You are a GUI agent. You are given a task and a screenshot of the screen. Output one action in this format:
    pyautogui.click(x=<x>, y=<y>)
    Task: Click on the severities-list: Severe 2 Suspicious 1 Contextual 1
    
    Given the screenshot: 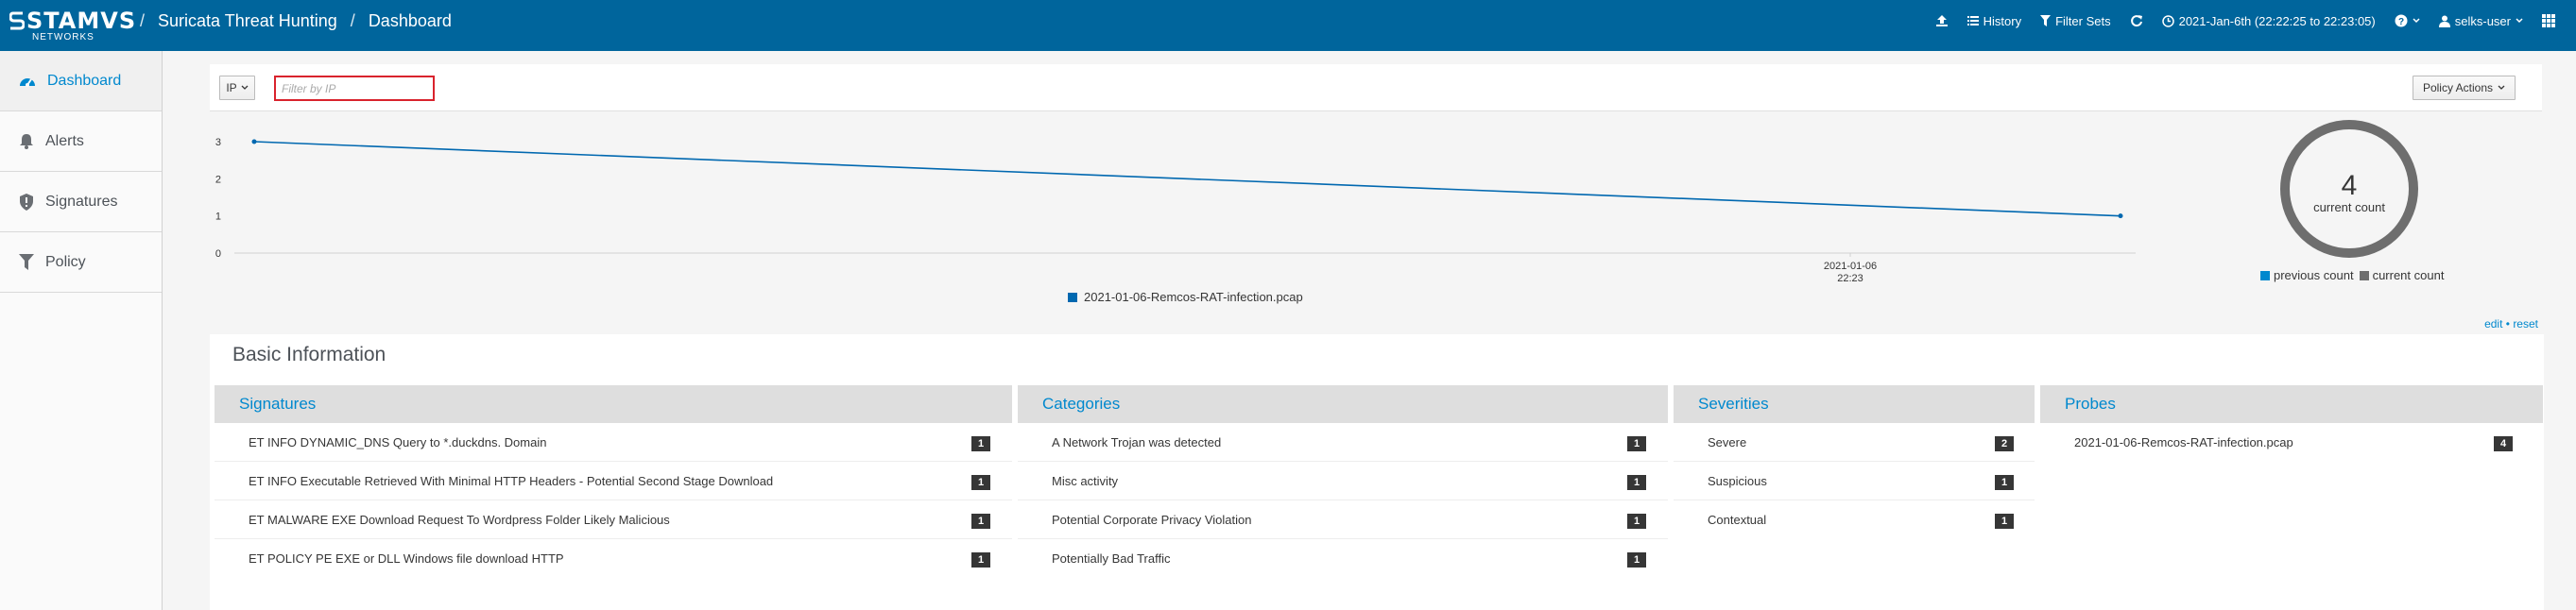 What is the action you would take?
    pyautogui.click(x=1854, y=481)
    